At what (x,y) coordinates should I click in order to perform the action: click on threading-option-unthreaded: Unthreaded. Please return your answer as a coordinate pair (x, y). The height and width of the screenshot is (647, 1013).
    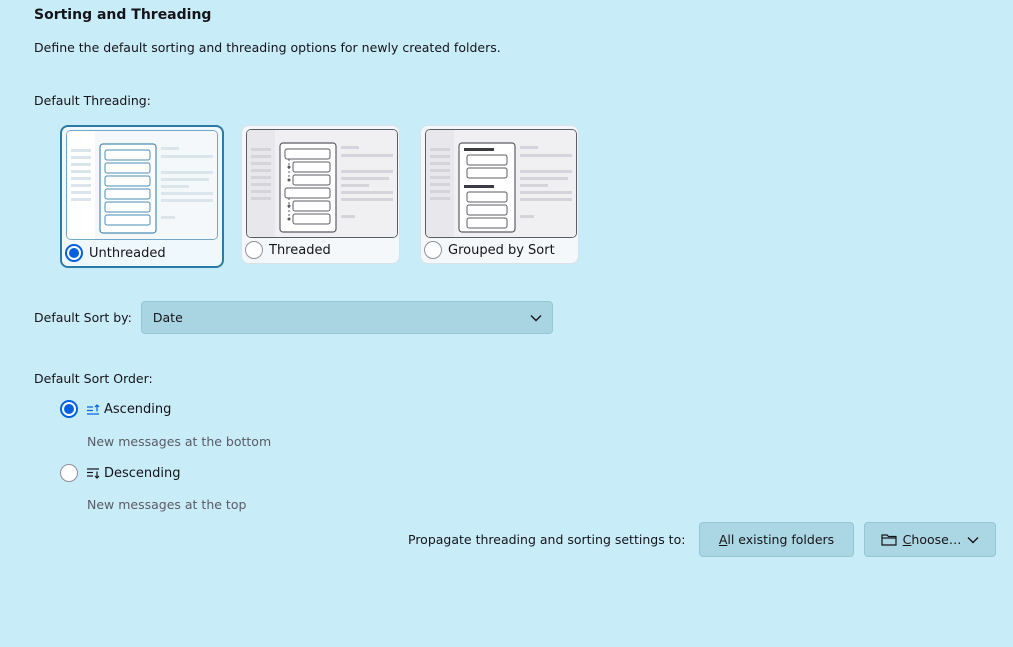
    Looking at the image, I should click on (142, 196).